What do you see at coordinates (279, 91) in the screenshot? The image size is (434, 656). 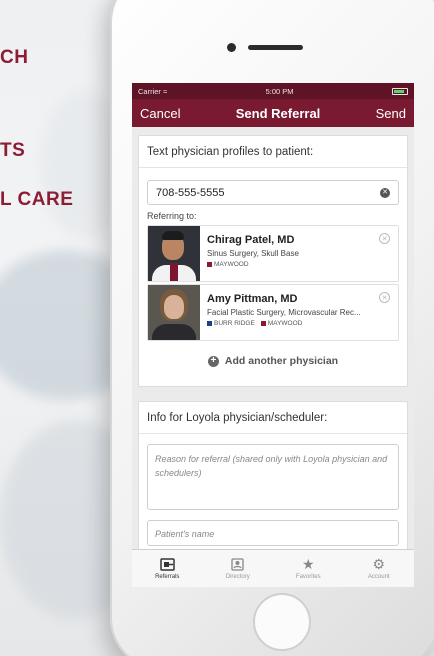 I see `status-time: 5:00 PM` at bounding box center [279, 91].